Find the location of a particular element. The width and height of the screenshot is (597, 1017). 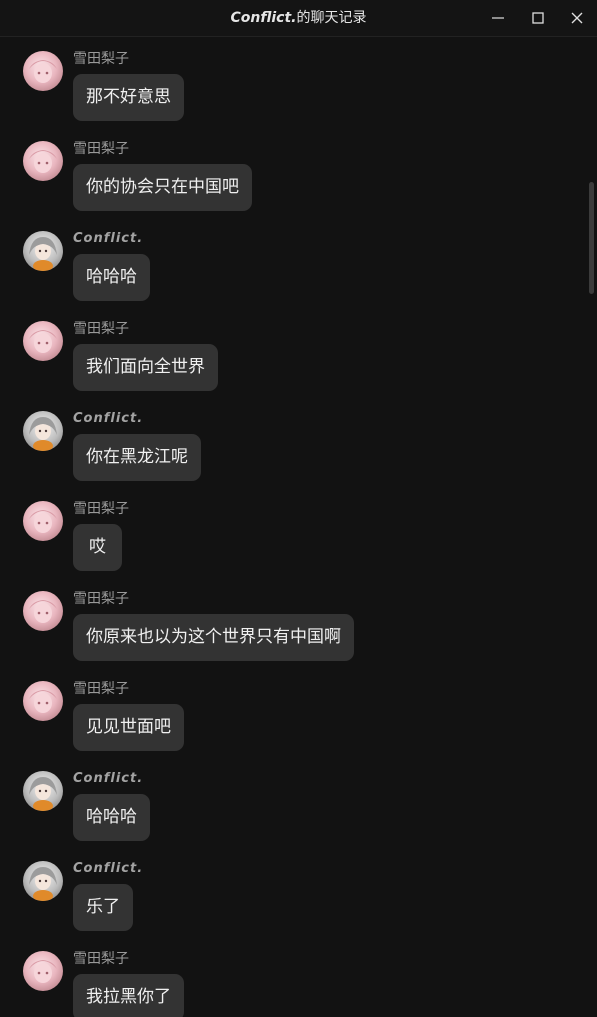

maximize-button is located at coordinates (538, 18).